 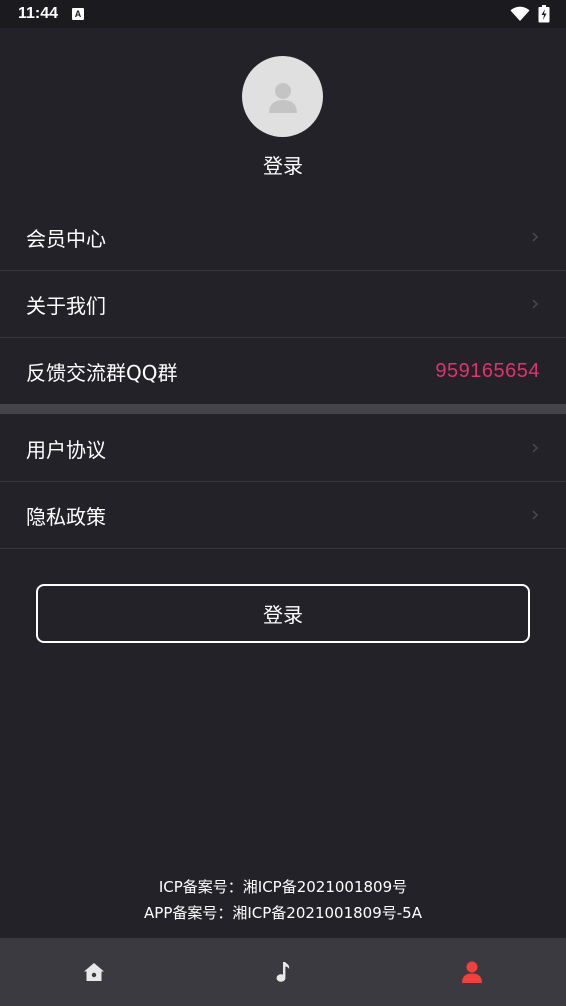 I want to click on menu-group-bottom: 用户协议 隐私政策, so click(x=283, y=482).